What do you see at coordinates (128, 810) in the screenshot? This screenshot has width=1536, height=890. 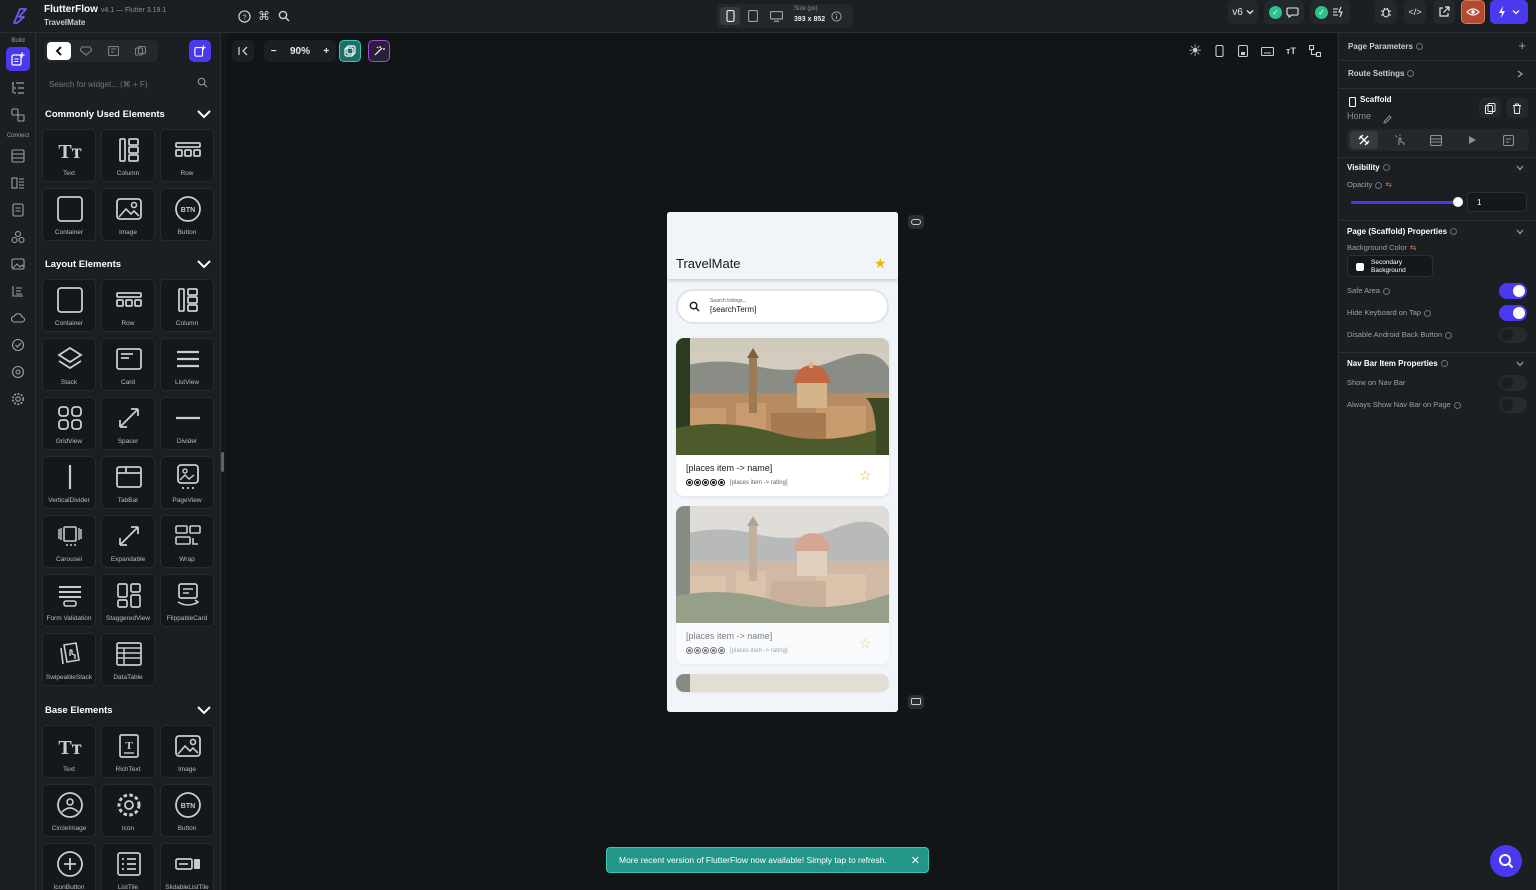 I see `widget-tile-icon: Icon` at bounding box center [128, 810].